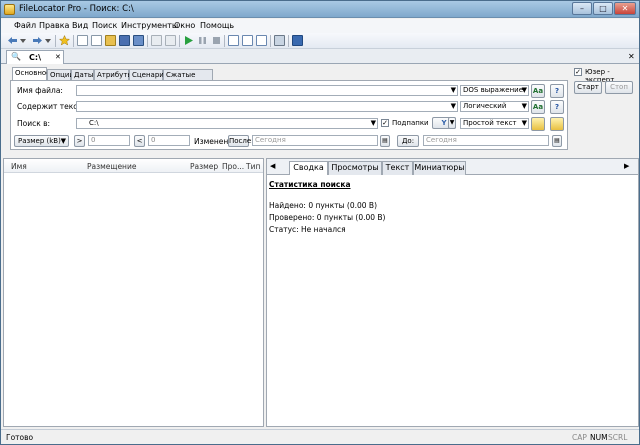 The width and height of the screenshot is (640, 445). Describe the element at coordinates (494, 90) in the screenshot. I see `filename-mode-select: DOS выражение ▼` at that location.